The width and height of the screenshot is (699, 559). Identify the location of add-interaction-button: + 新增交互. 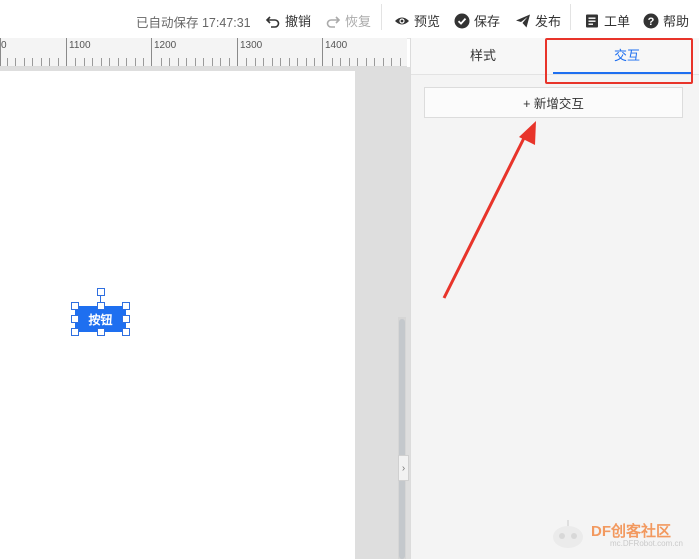
(553, 102).